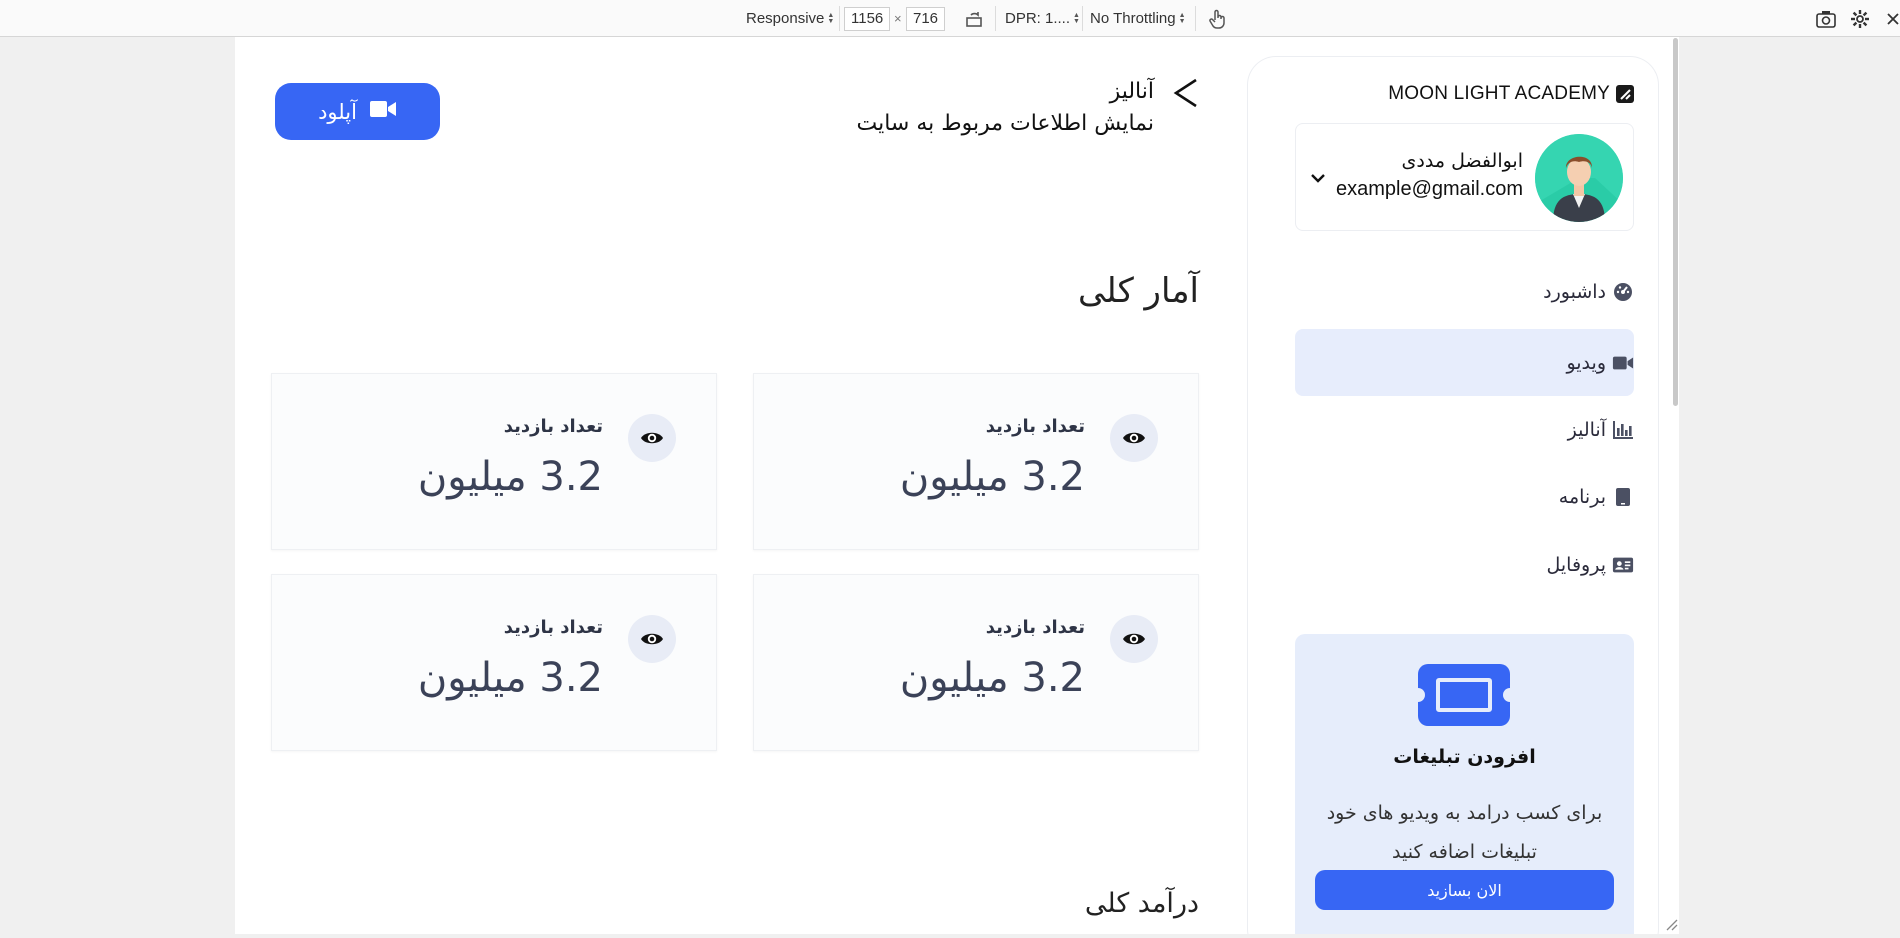 This screenshot has height=938, width=1900. Describe the element at coordinates (1462, 161) in the screenshot. I see `user-name: ابوالفضل مددی` at that location.